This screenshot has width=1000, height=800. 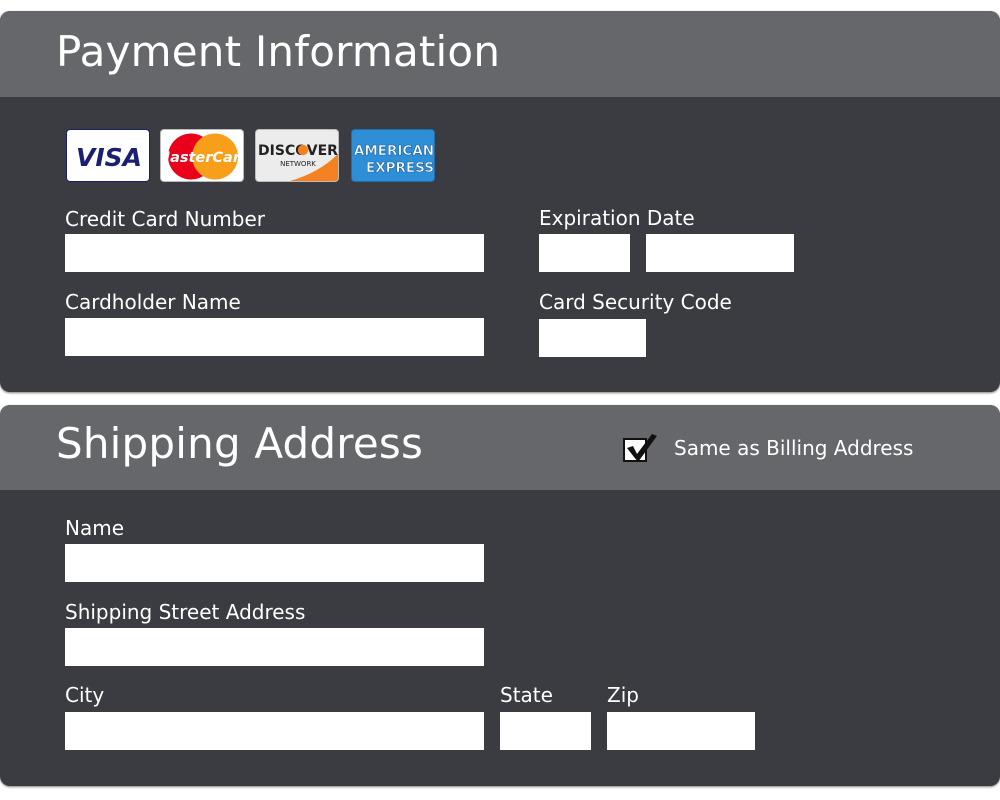 I want to click on expiration-year-input, so click(x=720, y=253).